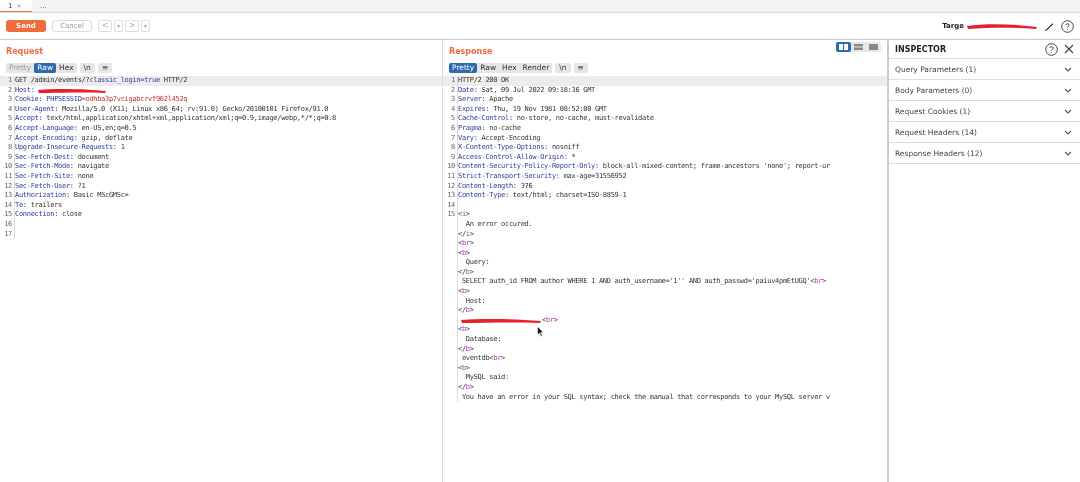 The image size is (1080, 482). What do you see at coordinates (25, 51) in the screenshot?
I see `pane-title: Request` at bounding box center [25, 51].